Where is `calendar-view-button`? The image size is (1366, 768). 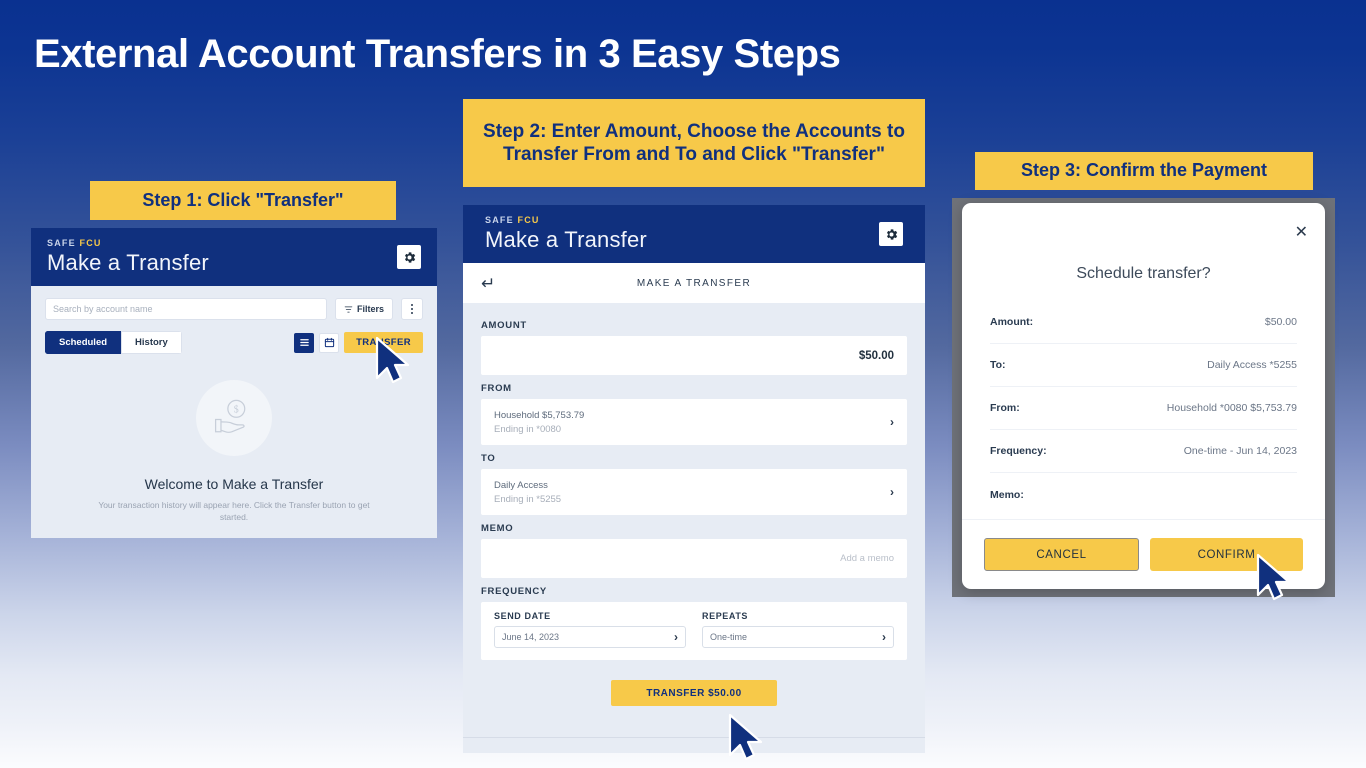 calendar-view-button is located at coordinates (329, 342).